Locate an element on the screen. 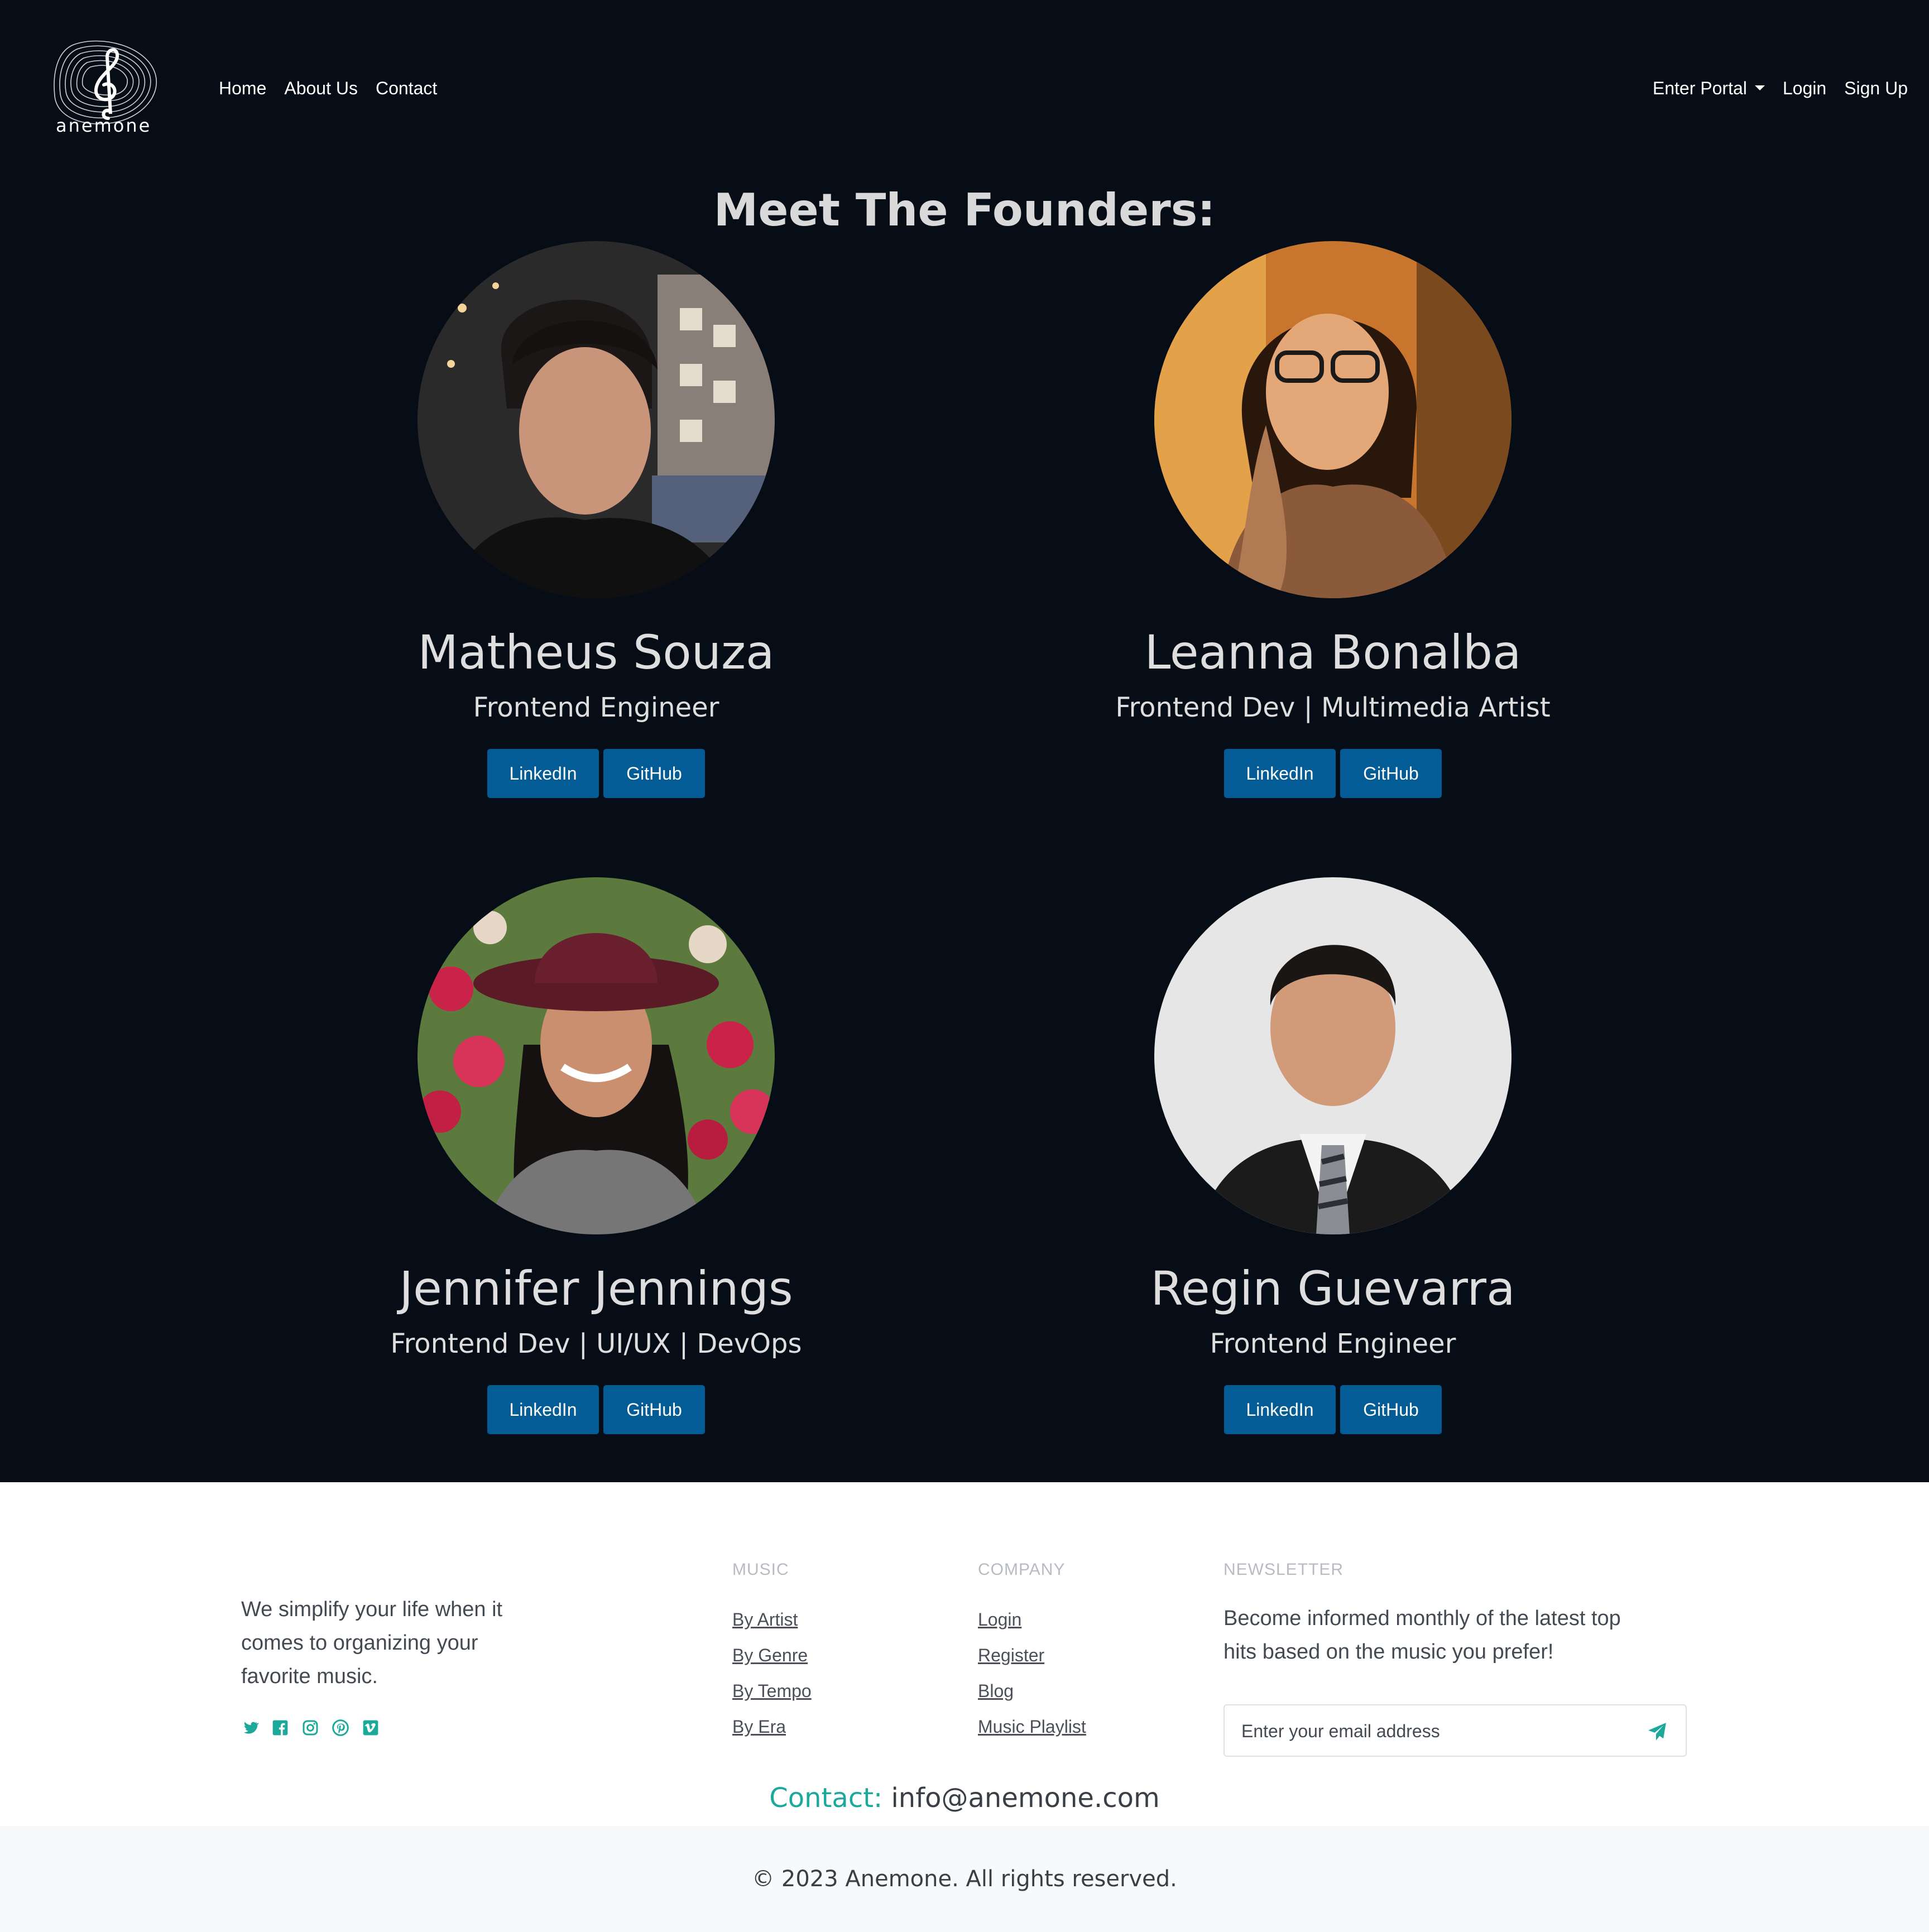 The height and width of the screenshot is (1932, 1929). link-by-artist: By Artist is located at coordinates (772, 1619).